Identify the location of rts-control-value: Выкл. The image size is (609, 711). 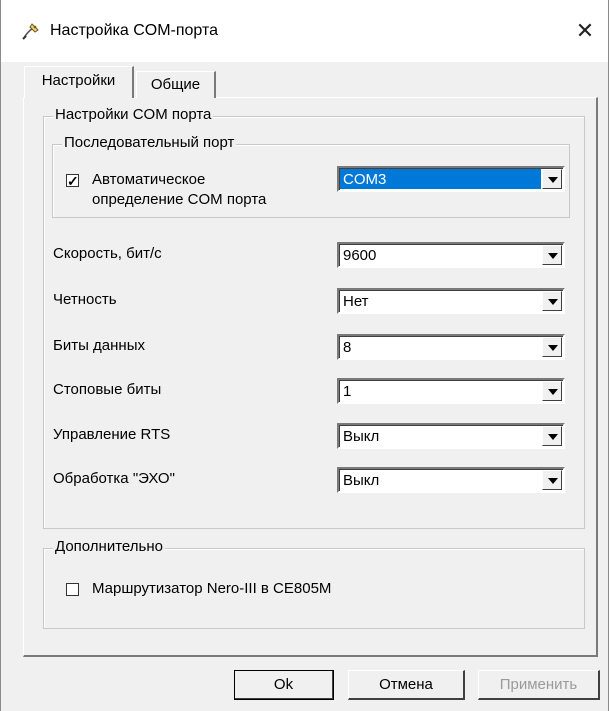
(361, 436).